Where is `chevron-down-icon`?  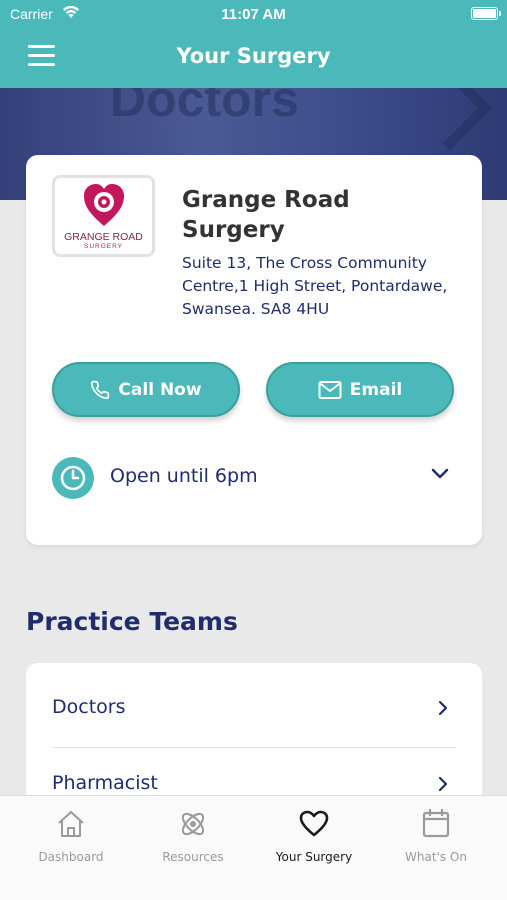 chevron-down-icon is located at coordinates (440, 474).